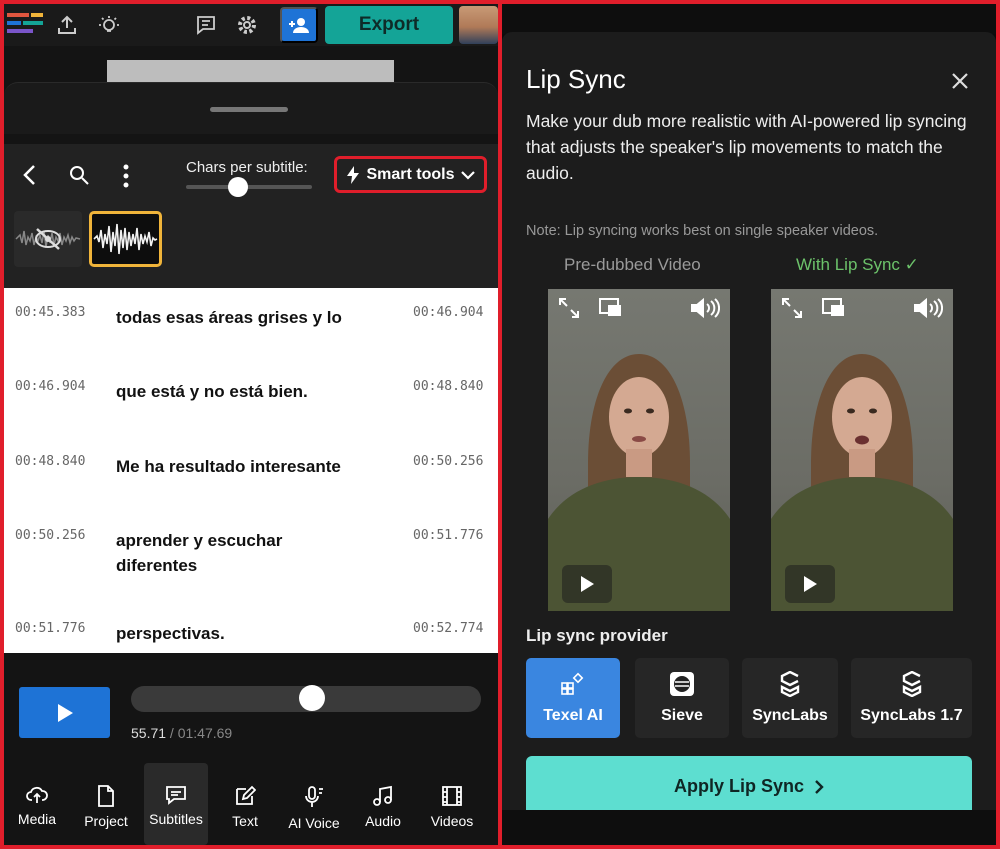 The width and height of the screenshot is (1000, 849). I want to click on texel-logo-icon, so click(573, 684).